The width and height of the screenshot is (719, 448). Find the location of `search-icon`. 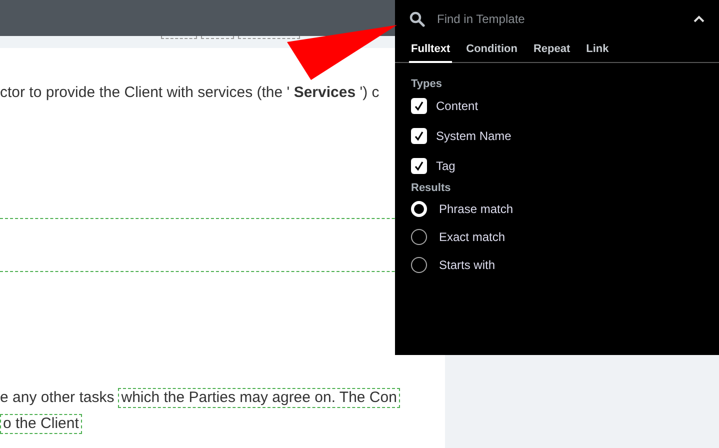

search-icon is located at coordinates (417, 19).